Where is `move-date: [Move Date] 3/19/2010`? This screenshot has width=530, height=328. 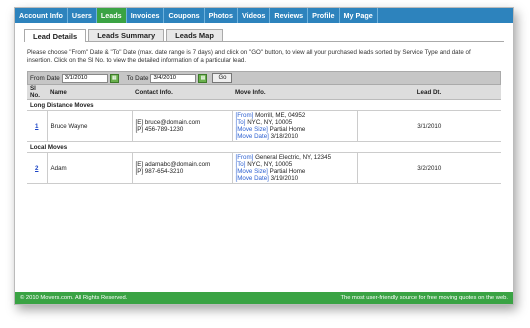
move-date: [Move Date] 3/19/2010 is located at coordinates (267, 178).